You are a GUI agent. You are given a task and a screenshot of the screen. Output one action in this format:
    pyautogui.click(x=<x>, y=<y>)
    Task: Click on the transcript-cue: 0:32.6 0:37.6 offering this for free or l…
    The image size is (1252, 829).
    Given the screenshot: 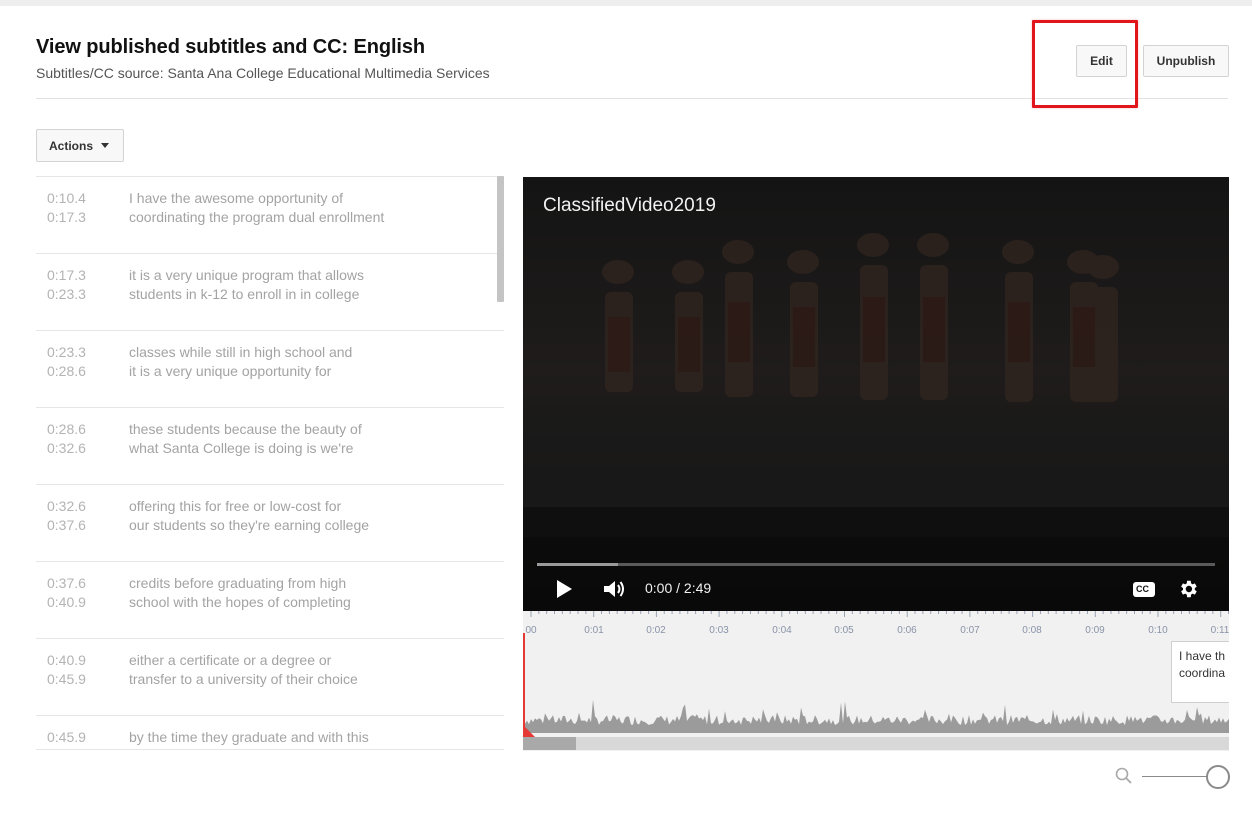 What is the action you would take?
    pyautogui.click(x=270, y=523)
    